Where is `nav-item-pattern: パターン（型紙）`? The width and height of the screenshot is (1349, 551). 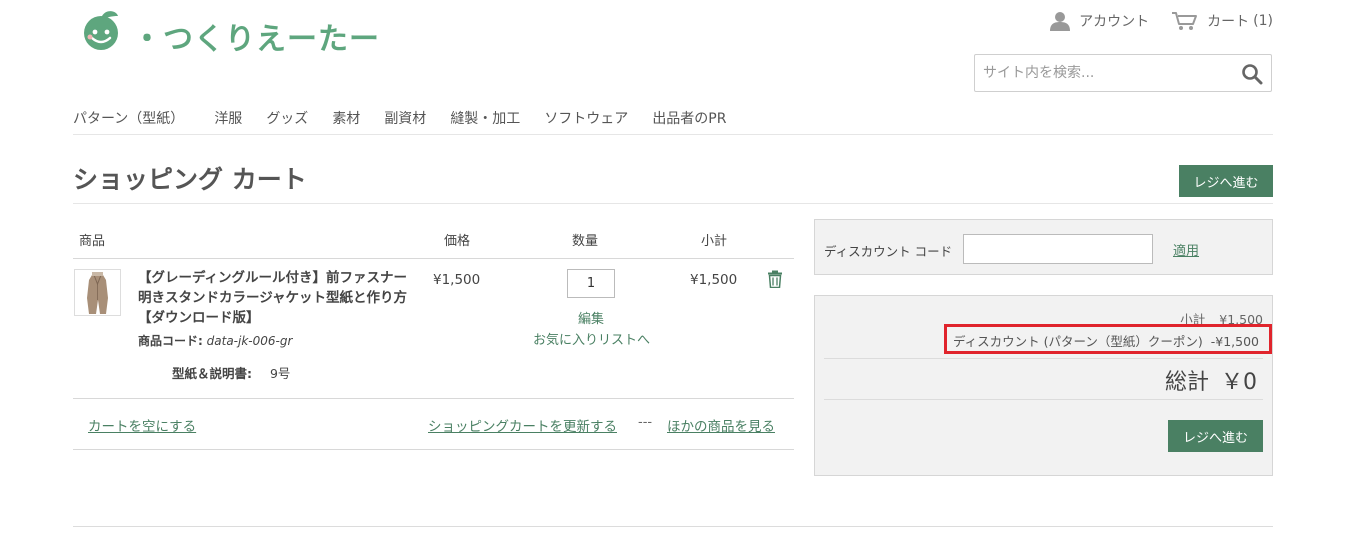 nav-item-pattern: パターン（型紙） is located at coordinates (128, 118).